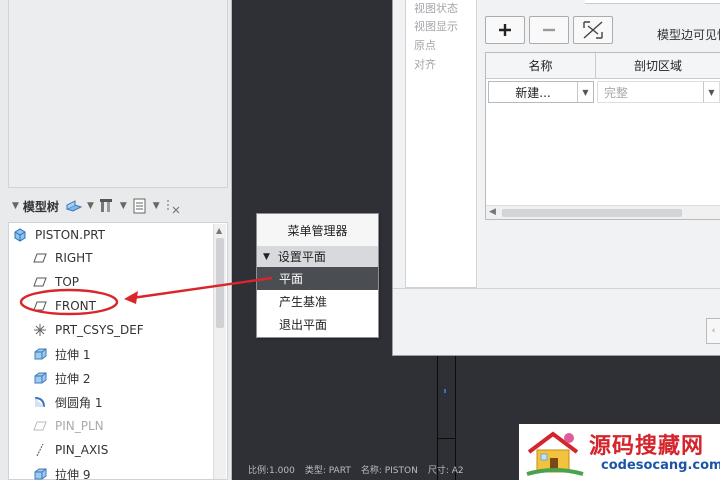 This screenshot has height=480, width=720. What do you see at coordinates (658, 92) in the screenshot?
I see `section-region-select: 完整 ▼` at bounding box center [658, 92].